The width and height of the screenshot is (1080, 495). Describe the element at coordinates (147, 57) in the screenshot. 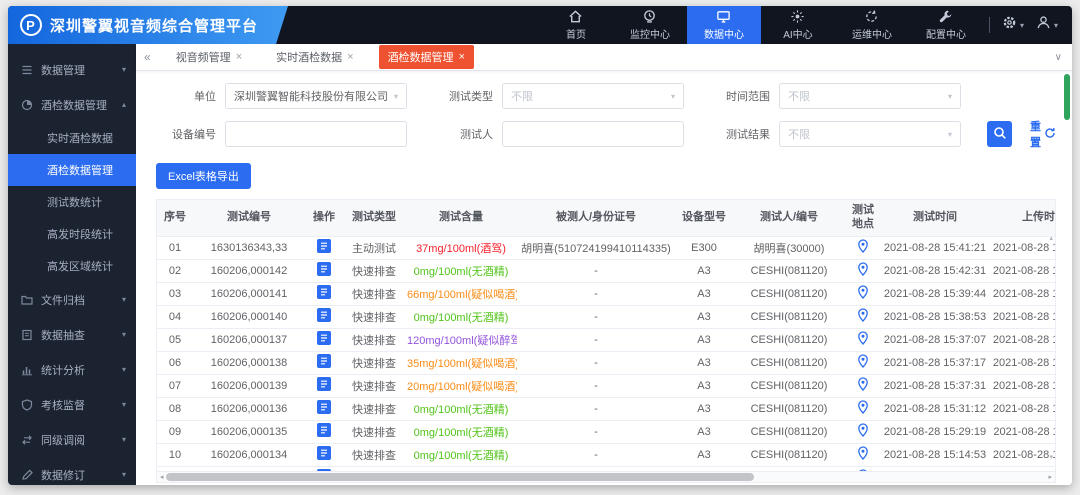

I see `tabs-collapse-button: «` at that location.